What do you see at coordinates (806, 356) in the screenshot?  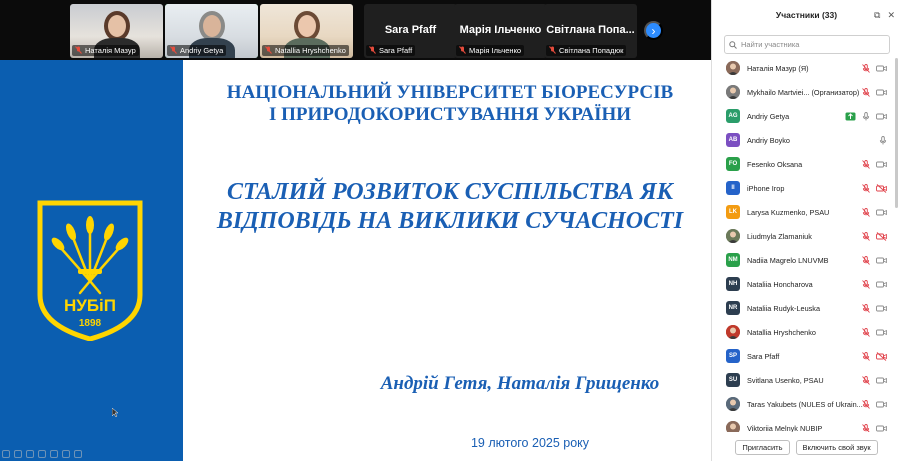 I see `participant-row: SP Sara Pfaff` at bounding box center [806, 356].